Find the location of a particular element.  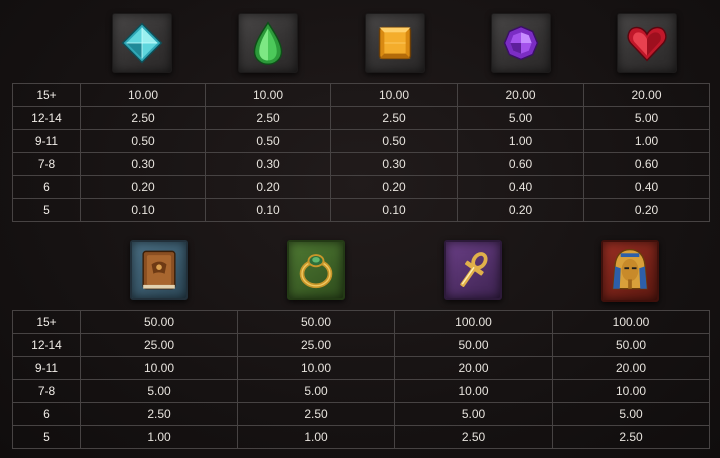

paytable-row: 15+ 10.00 10.00 10.00 20.00 20.00 is located at coordinates (361, 95).